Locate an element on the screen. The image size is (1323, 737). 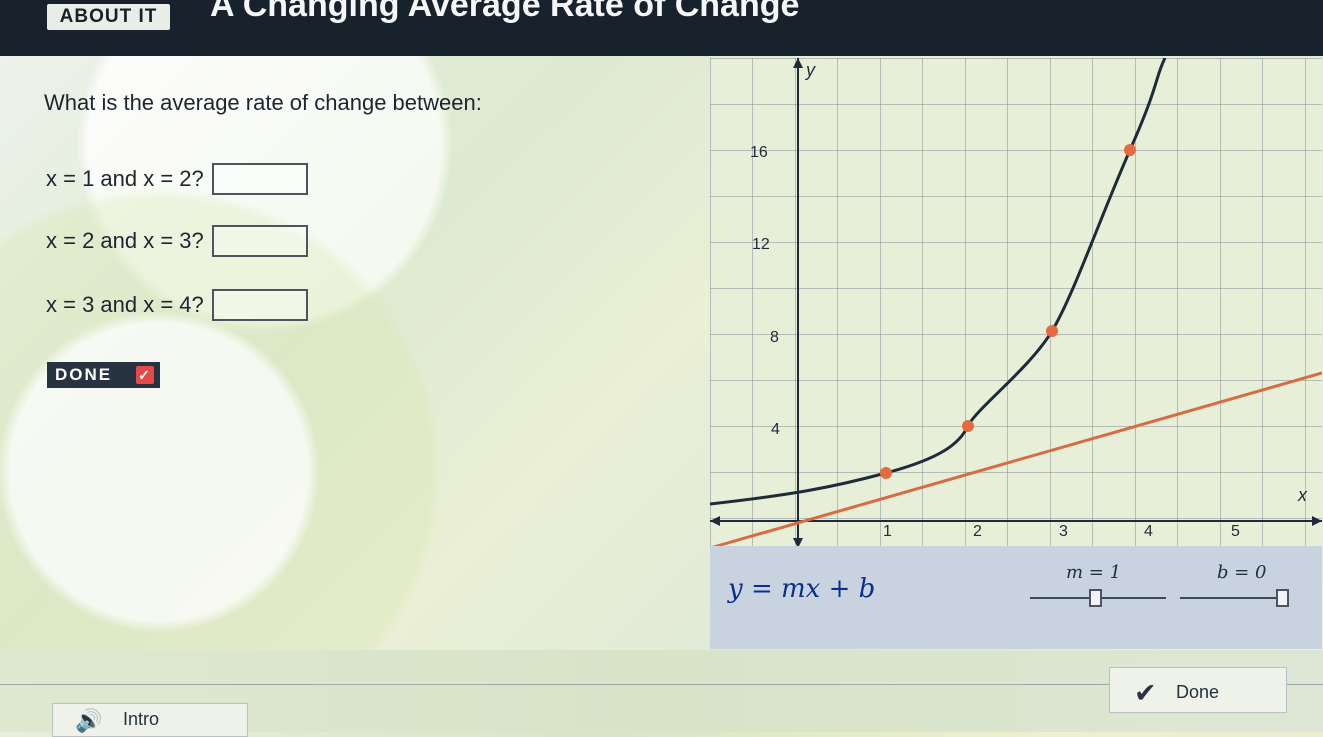
intro-label: Intro is located at coordinates (141, 719).